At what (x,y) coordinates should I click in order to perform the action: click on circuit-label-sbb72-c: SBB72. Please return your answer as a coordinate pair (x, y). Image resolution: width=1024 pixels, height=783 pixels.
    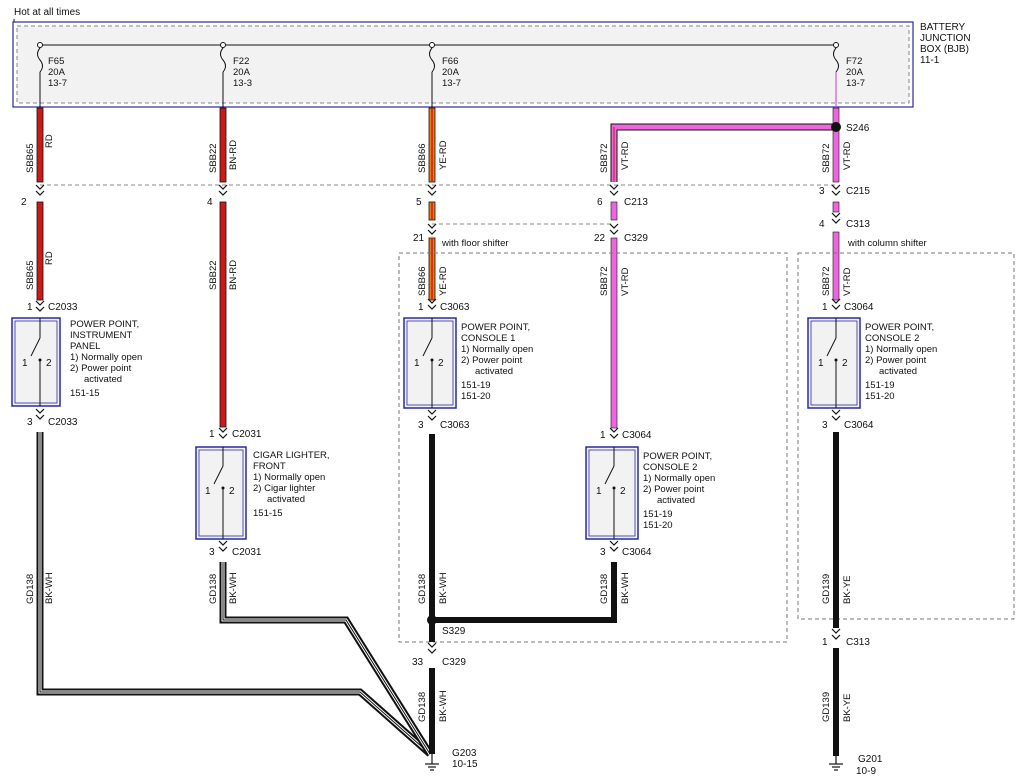
    Looking at the image, I should click on (826, 158).